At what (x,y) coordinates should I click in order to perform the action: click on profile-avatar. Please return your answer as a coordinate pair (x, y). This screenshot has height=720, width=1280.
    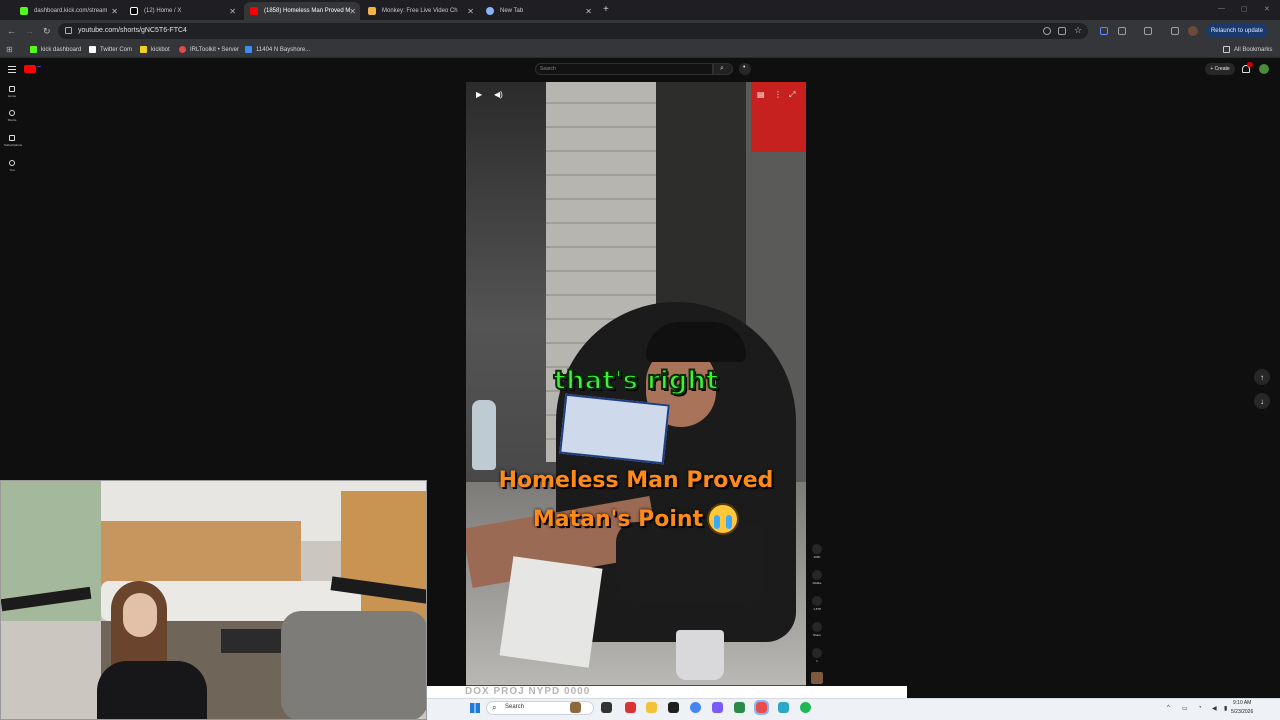
    Looking at the image, I should click on (1193, 31).